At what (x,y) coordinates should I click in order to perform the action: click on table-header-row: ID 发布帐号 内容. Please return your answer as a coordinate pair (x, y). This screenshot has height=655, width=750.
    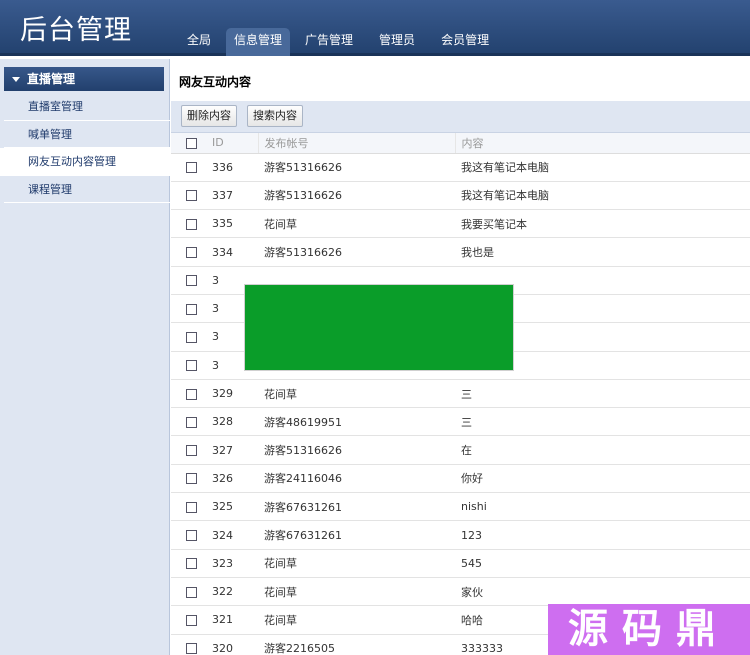
    Looking at the image, I should click on (460, 143).